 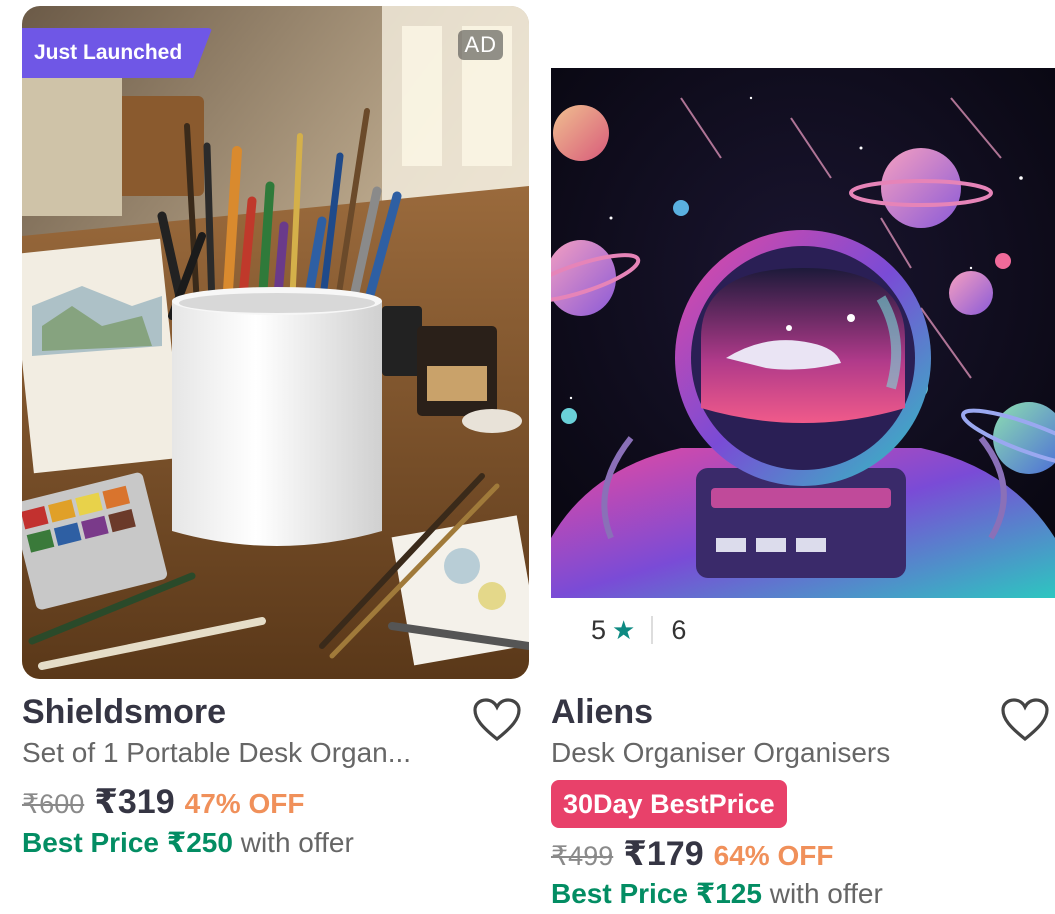 I want to click on sale-price: ₹179, so click(x=663, y=854).